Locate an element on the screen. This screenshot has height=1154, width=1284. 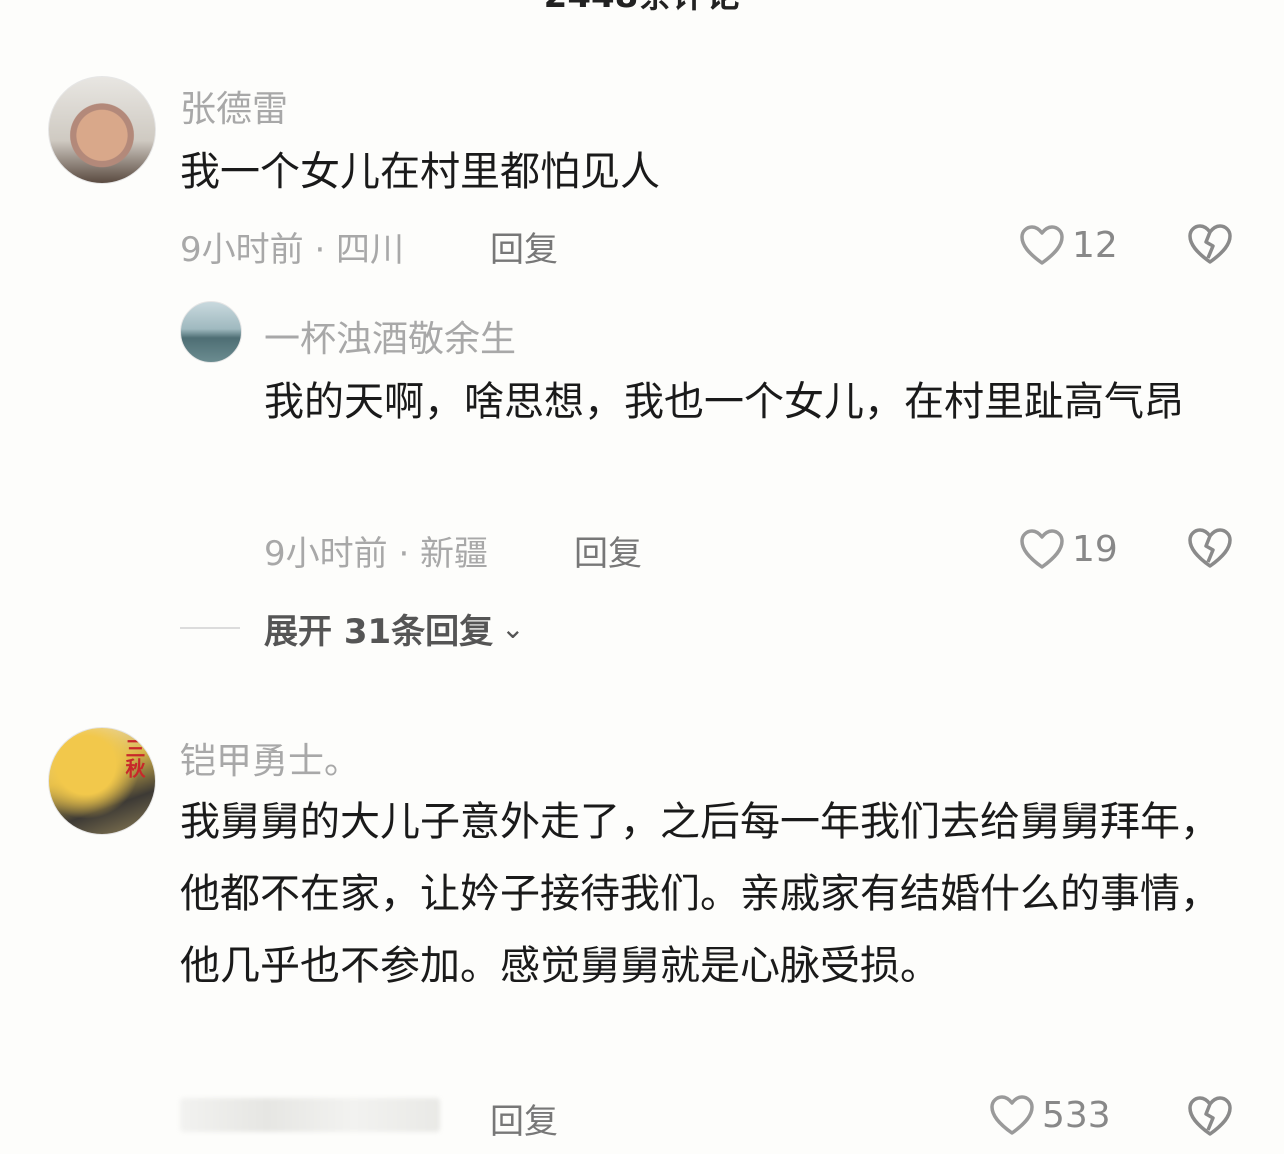
like-button: 533 is located at coordinates (1049, 1115).